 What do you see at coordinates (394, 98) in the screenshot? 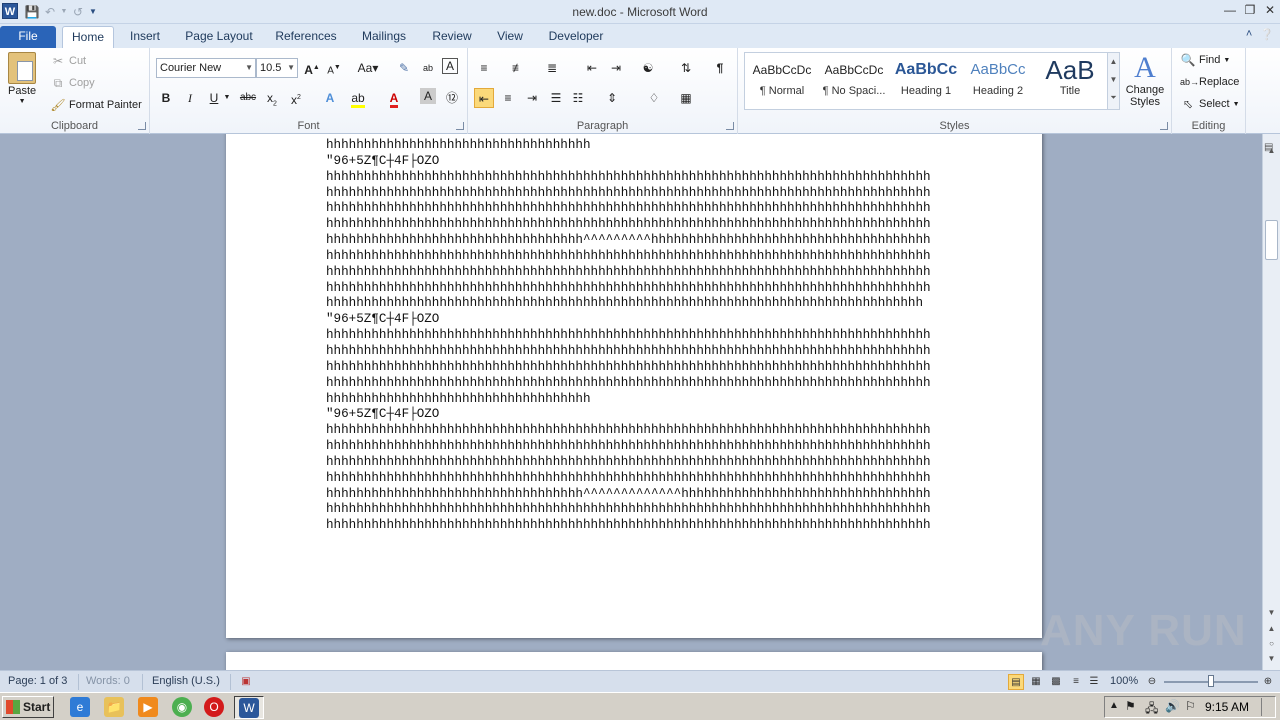
I see `font-color-icon: A` at bounding box center [394, 98].